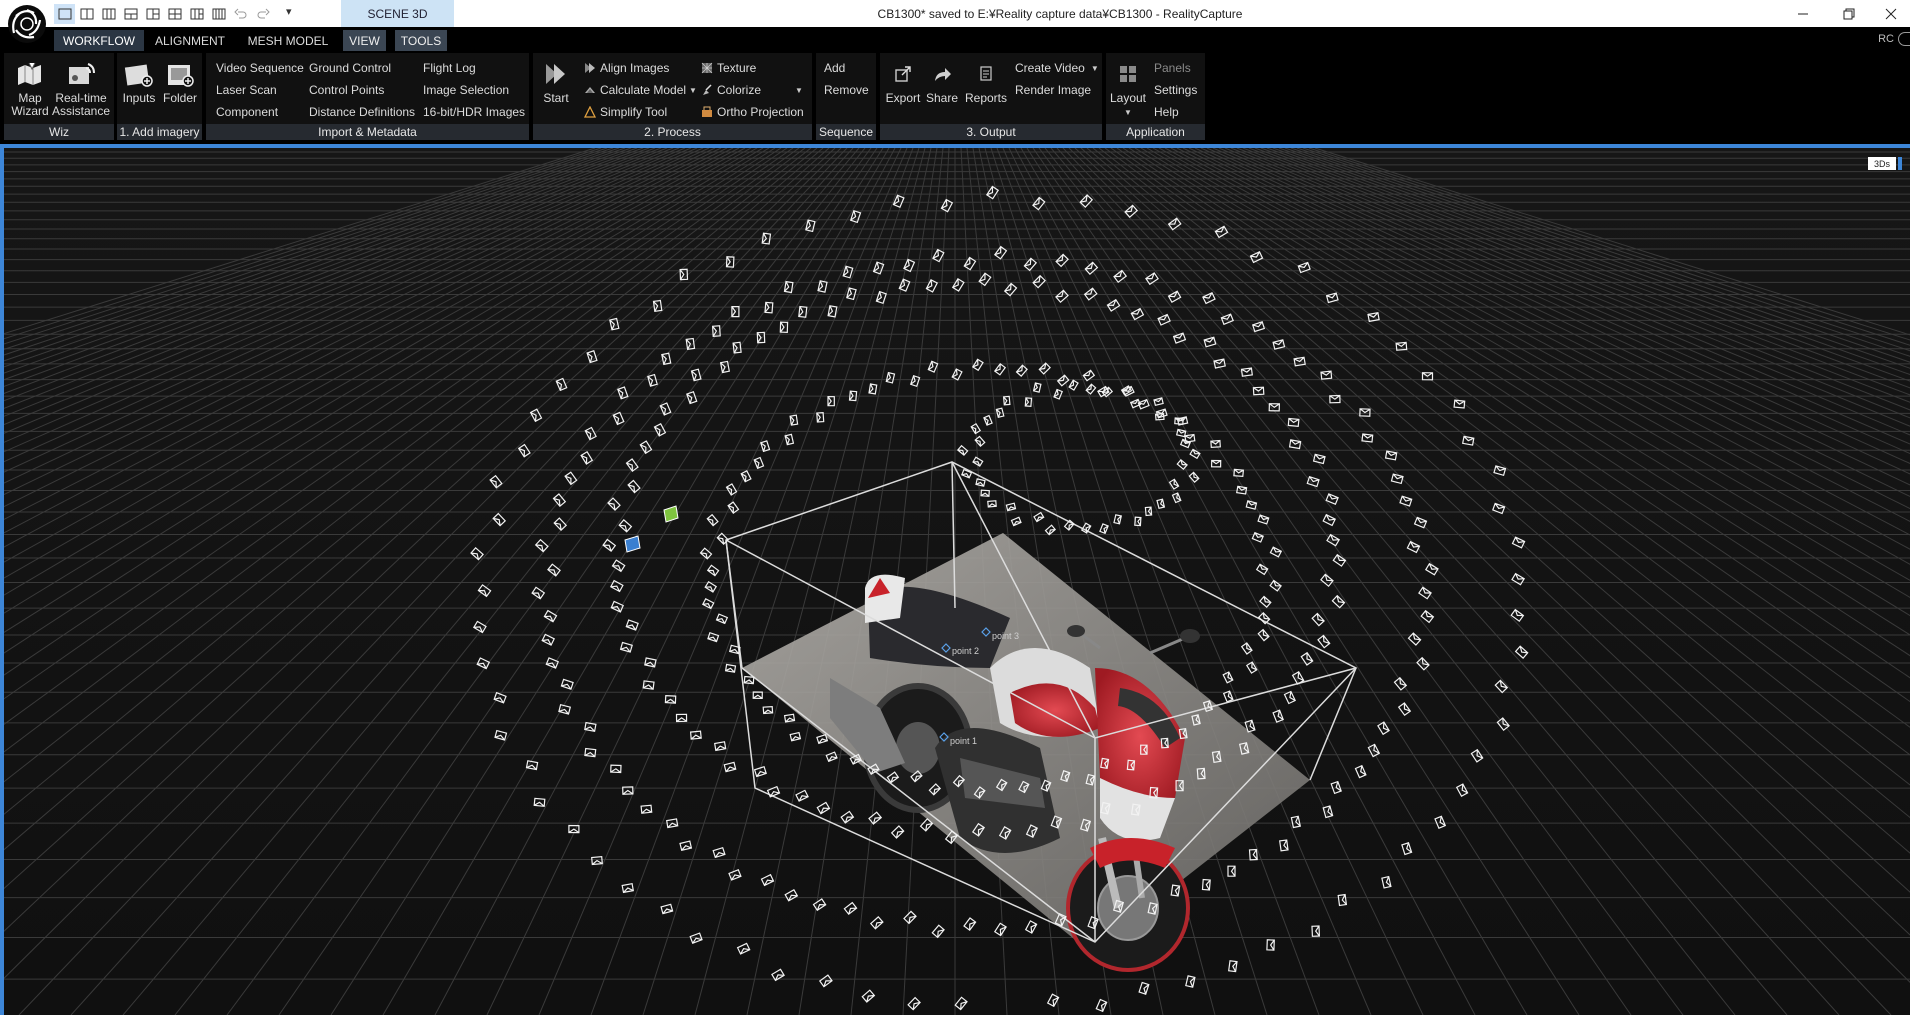 This screenshot has height=1015, width=1910. What do you see at coordinates (799, 90) in the screenshot?
I see `colorize-dropdown-icon: ▼` at bounding box center [799, 90].